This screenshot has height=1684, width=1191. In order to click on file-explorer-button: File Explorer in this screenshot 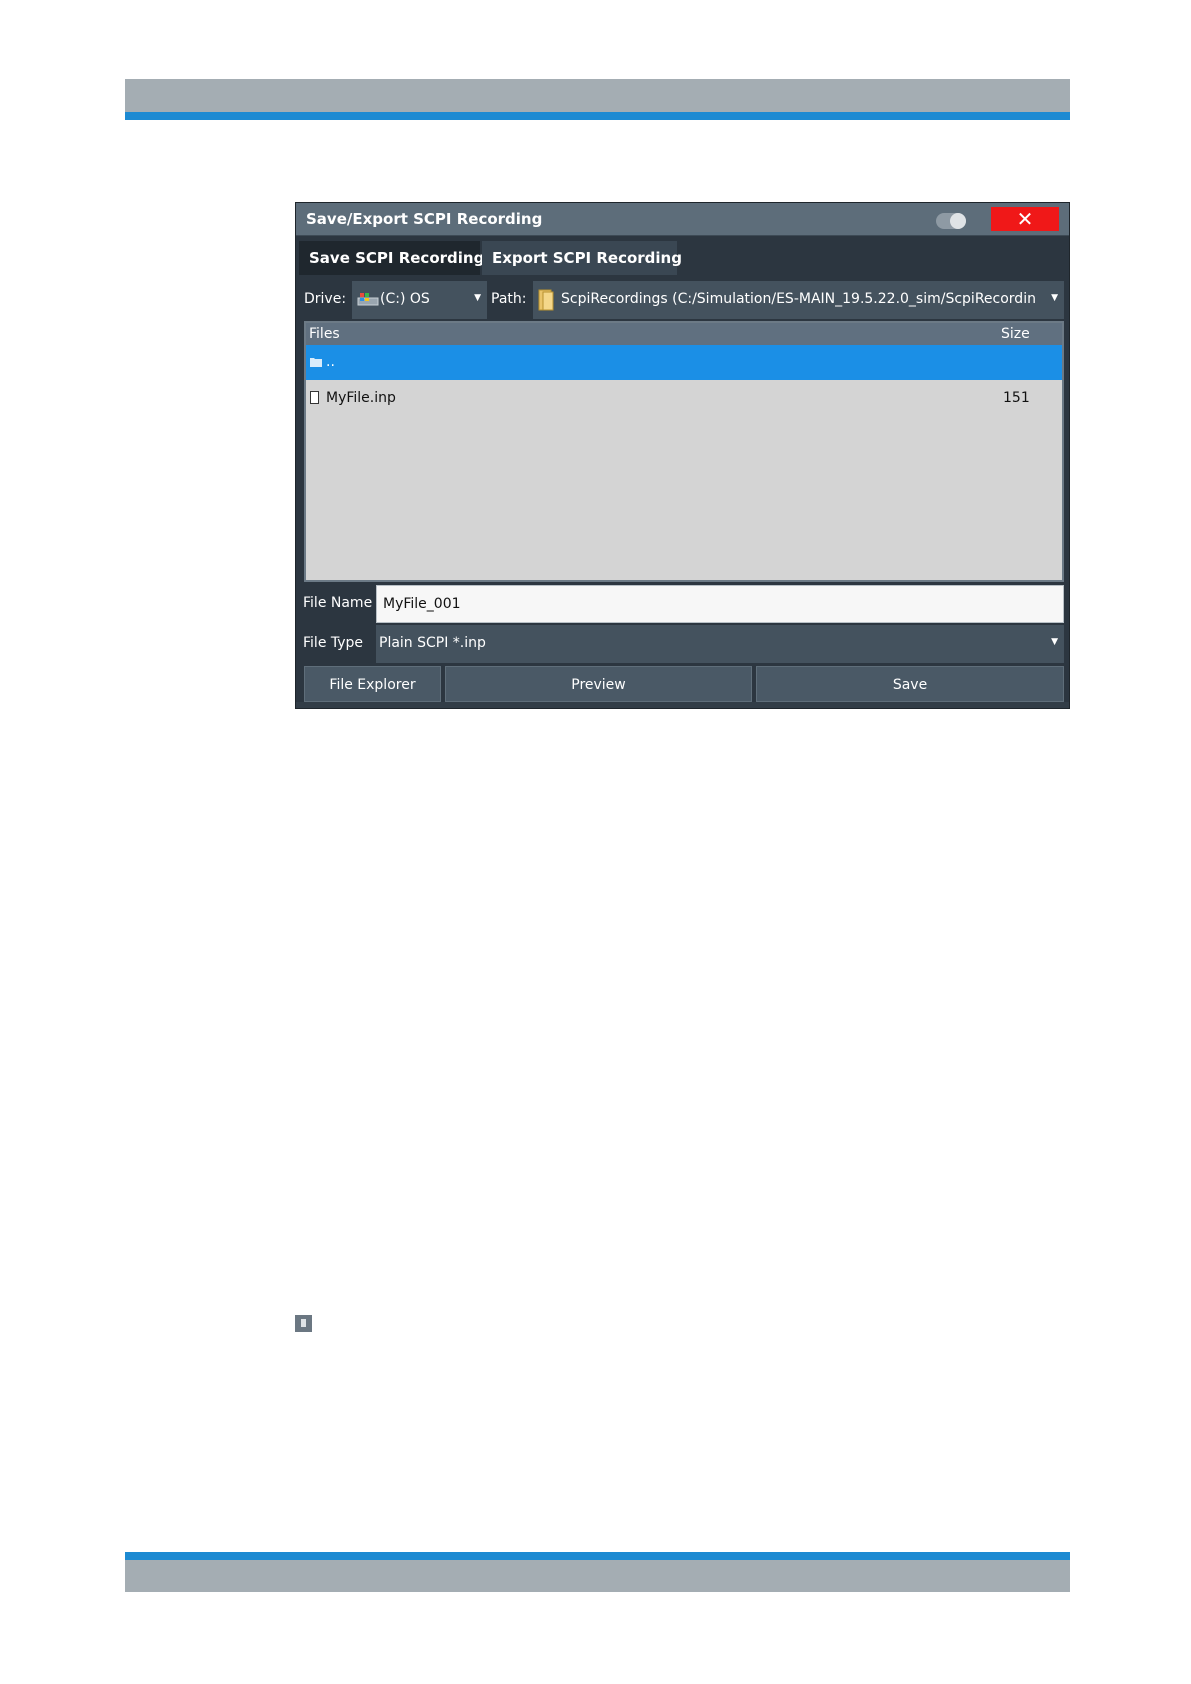, I will do `click(372, 684)`.